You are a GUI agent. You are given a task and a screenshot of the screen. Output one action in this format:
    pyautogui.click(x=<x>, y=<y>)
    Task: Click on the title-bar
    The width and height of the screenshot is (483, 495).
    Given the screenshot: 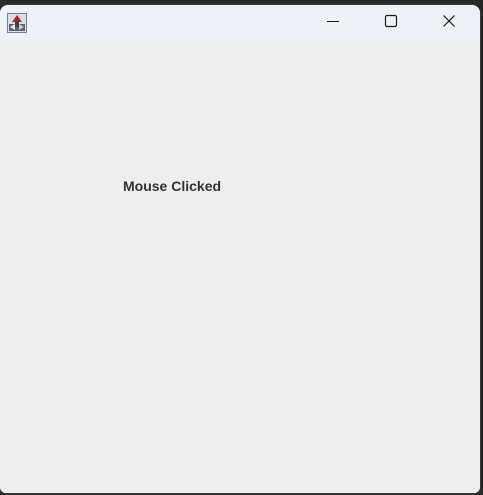 What is the action you would take?
    pyautogui.click(x=240, y=23)
    